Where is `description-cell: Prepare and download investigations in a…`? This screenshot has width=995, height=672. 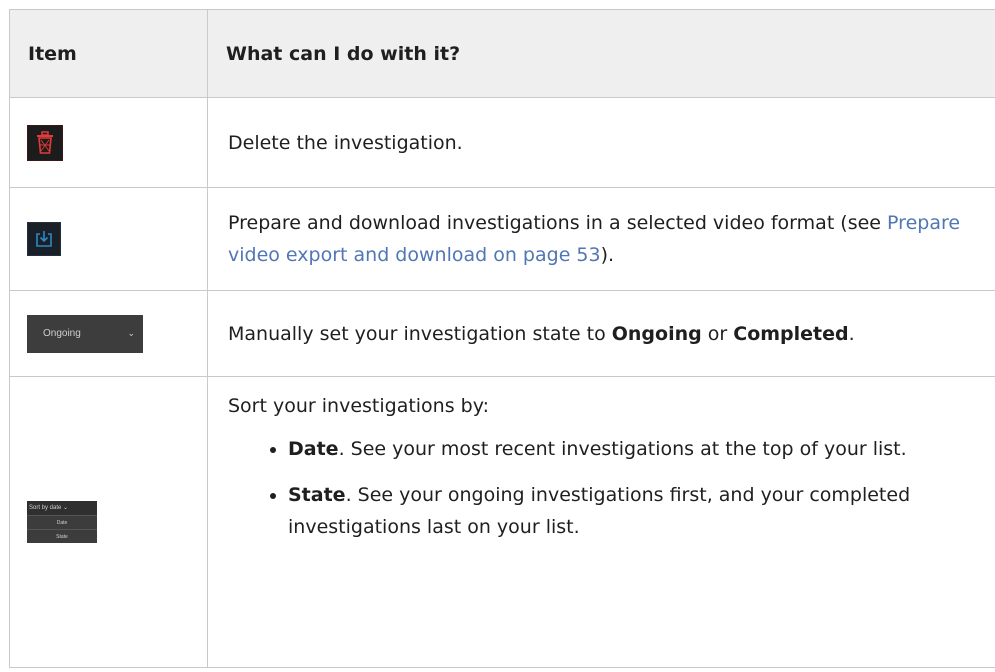 description-cell: Prepare and download investigations in a… is located at coordinates (601, 239).